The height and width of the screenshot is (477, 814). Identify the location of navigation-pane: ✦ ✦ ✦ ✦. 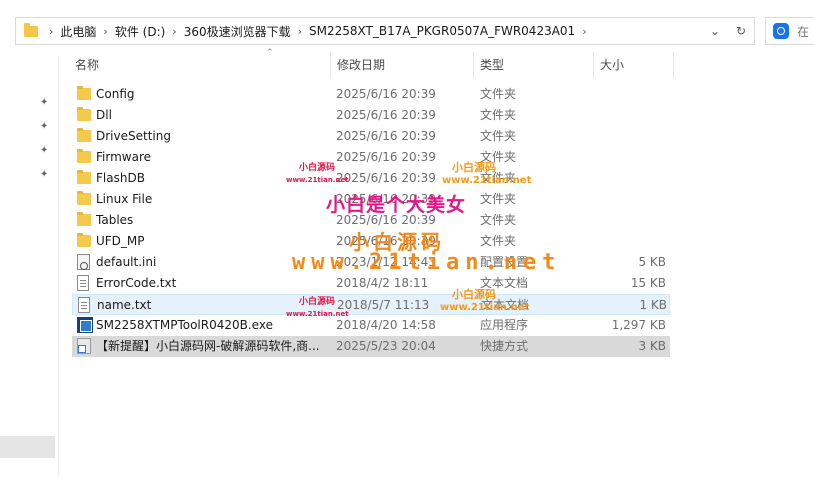
(29, 266).